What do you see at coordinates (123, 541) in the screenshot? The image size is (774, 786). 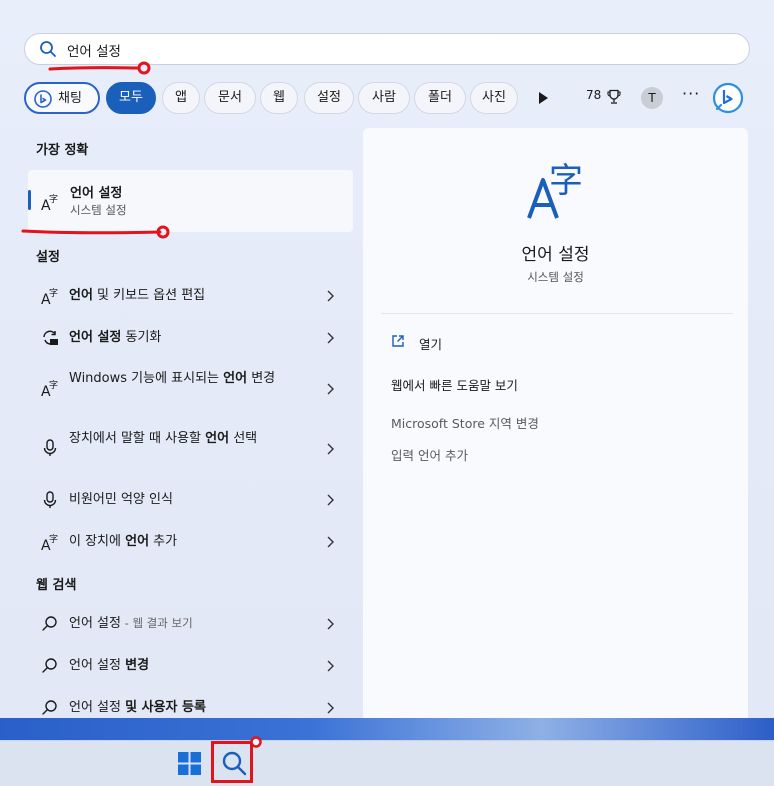 I see `settings-item-label: 이 장치에 언어 추가` at bounding box center [123, 541].